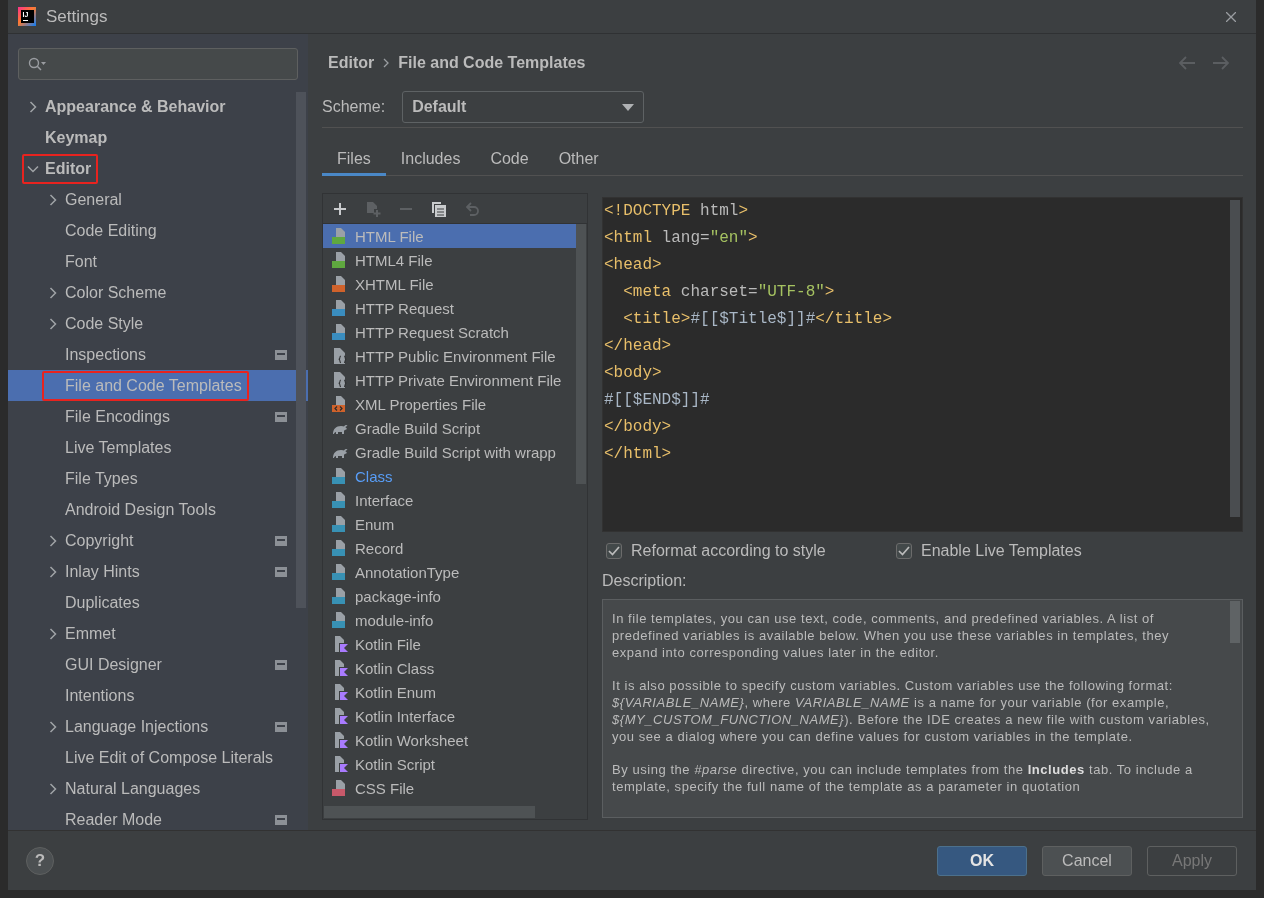 This screenshot has width=1264, height=898. I want to click on tree-item: Duplicates, so click(158, 602).